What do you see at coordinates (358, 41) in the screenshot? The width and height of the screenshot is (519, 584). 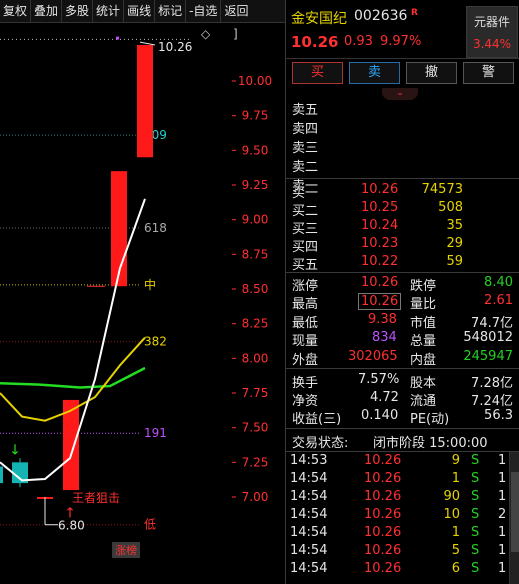 I see `price-change: 0.93` at bounding box center [358, 41].